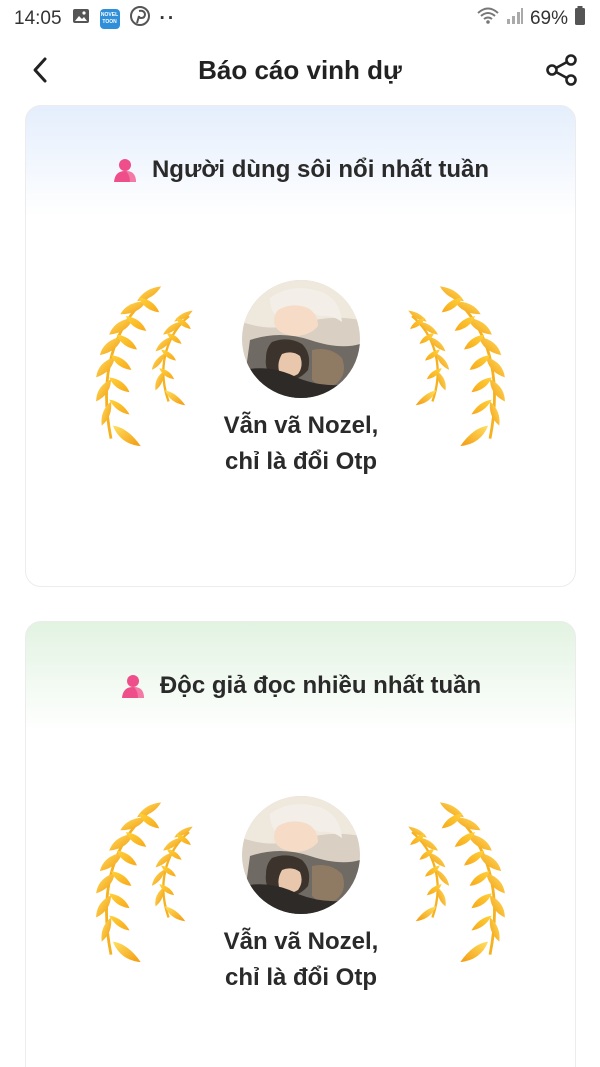  Describe the element at coordinates (168, 18) in the screenshot. I see `more-notifications: ··` at that location.